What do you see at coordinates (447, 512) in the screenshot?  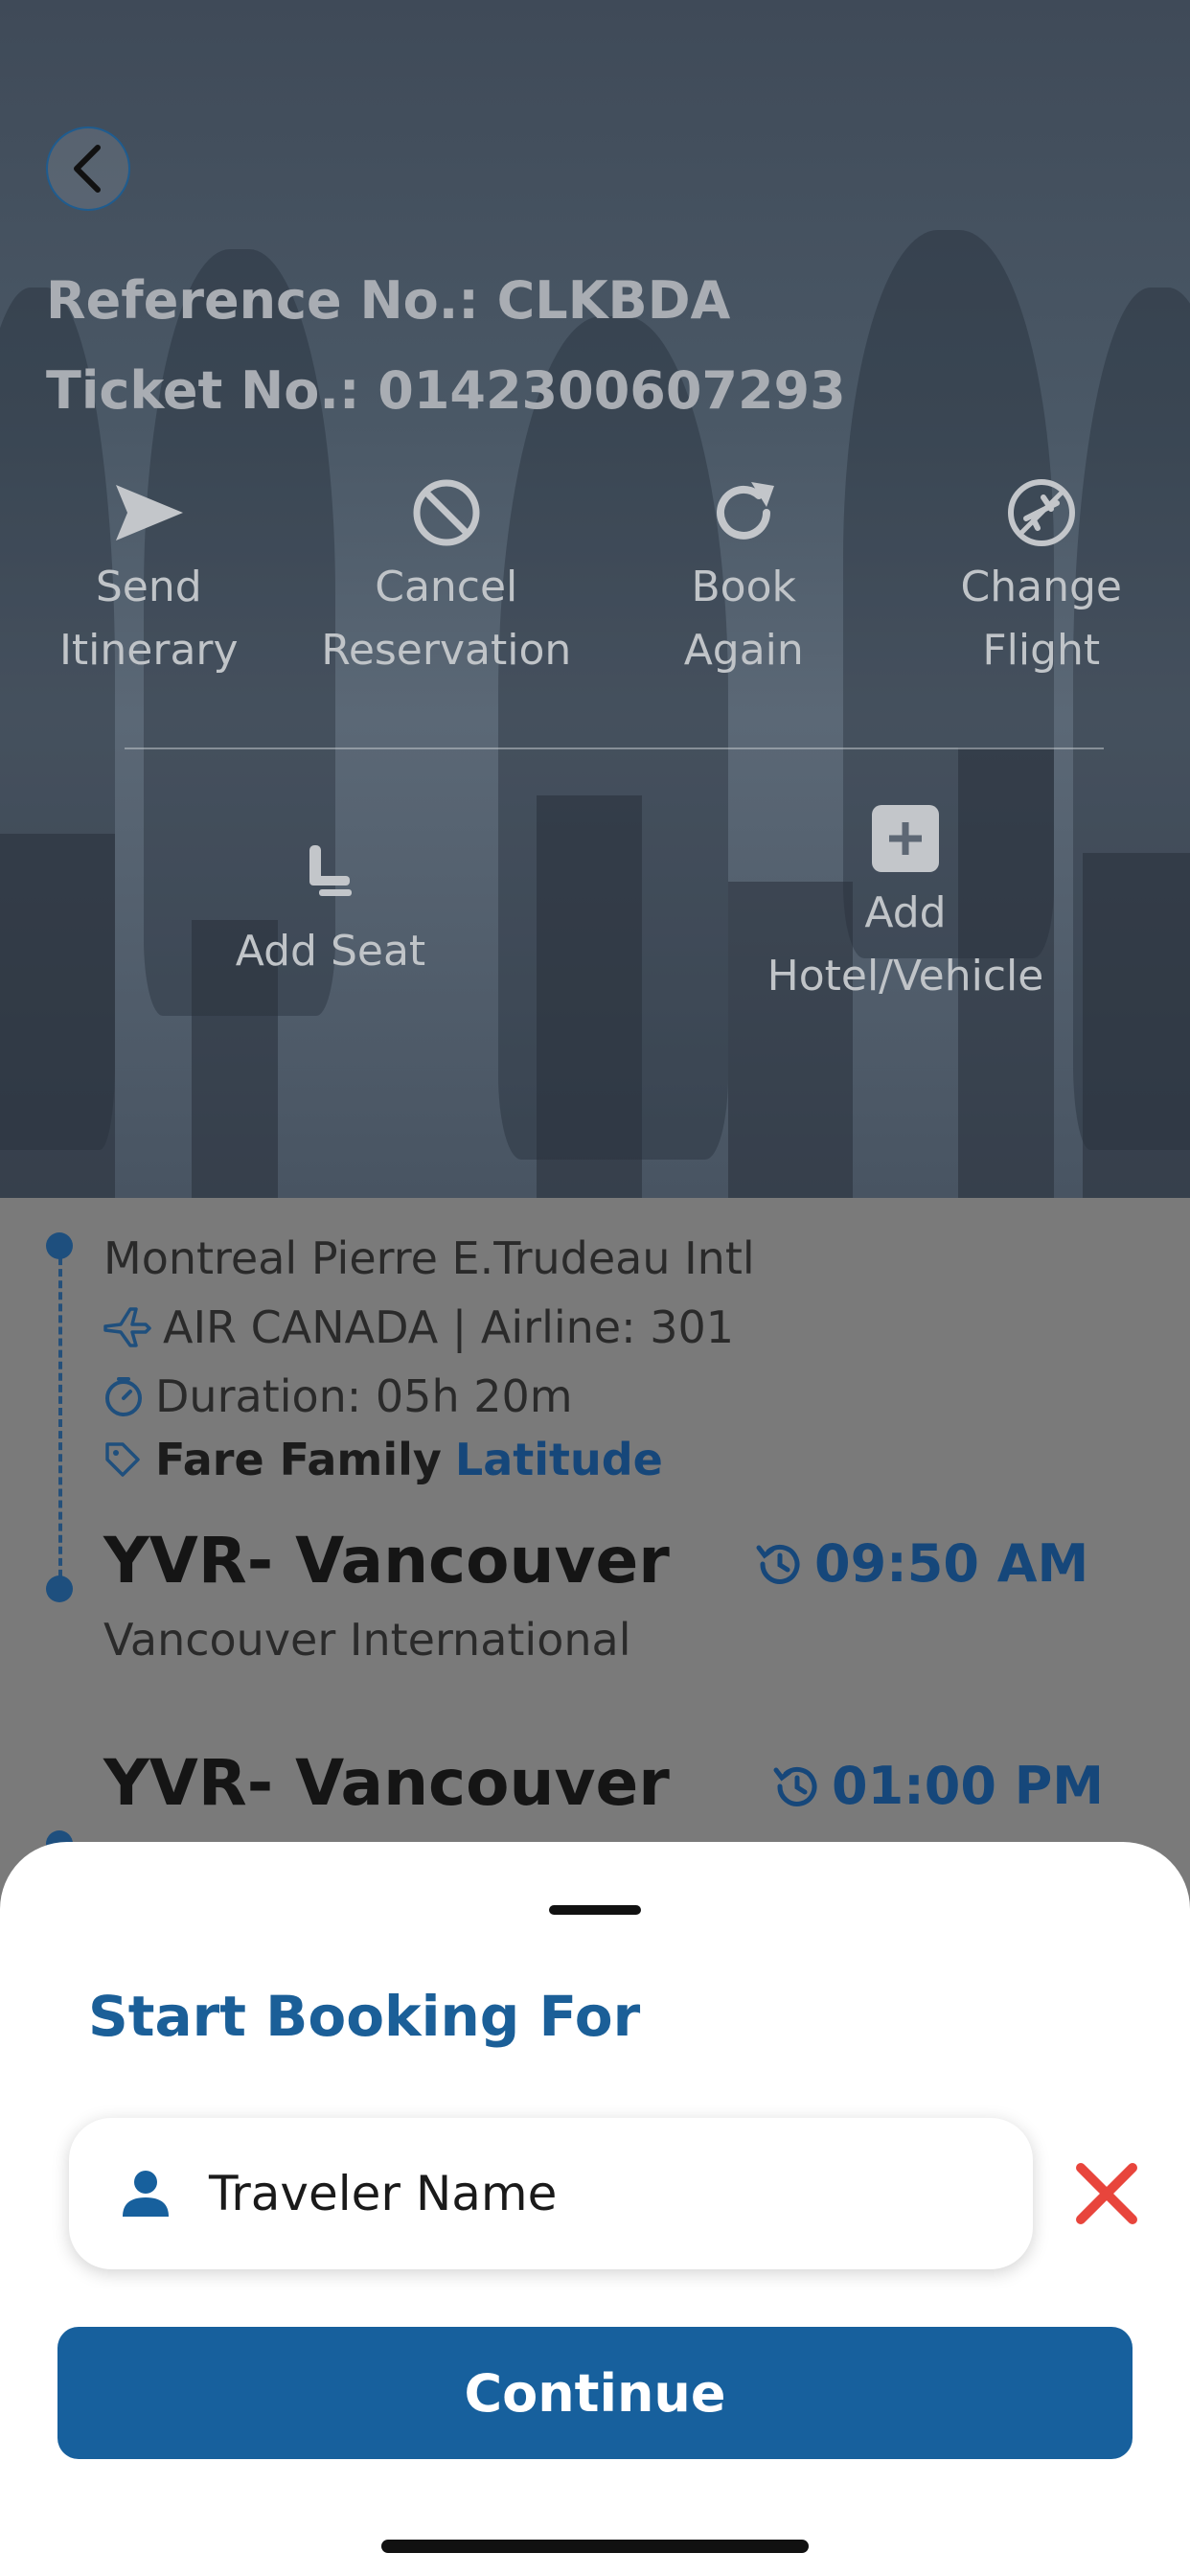 I see `cancel-icon` at bounding box center [447, 512].